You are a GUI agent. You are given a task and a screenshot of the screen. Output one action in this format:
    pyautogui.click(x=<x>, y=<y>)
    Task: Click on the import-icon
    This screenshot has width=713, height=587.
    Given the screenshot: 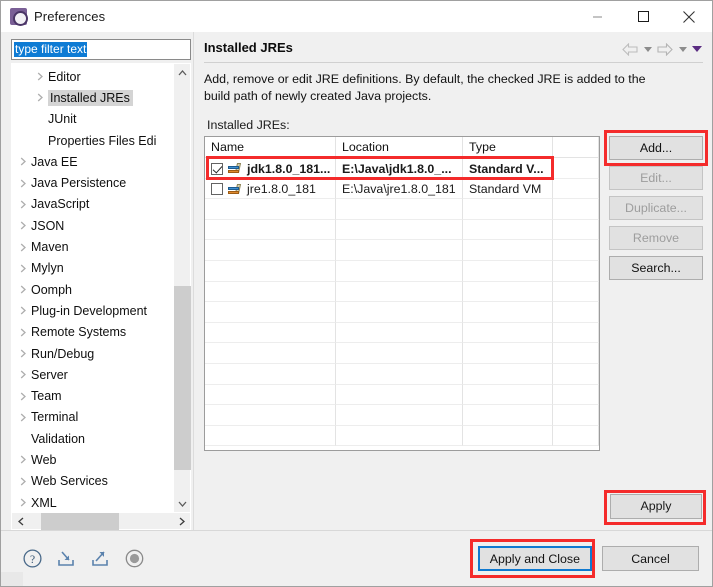 What is the action you would take?
    pyautogui.click(x=66, y=559)
    